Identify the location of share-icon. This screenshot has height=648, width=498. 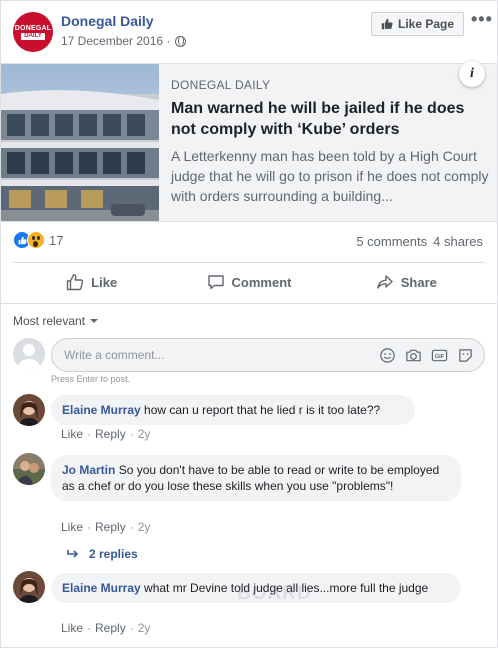
(385, 282).